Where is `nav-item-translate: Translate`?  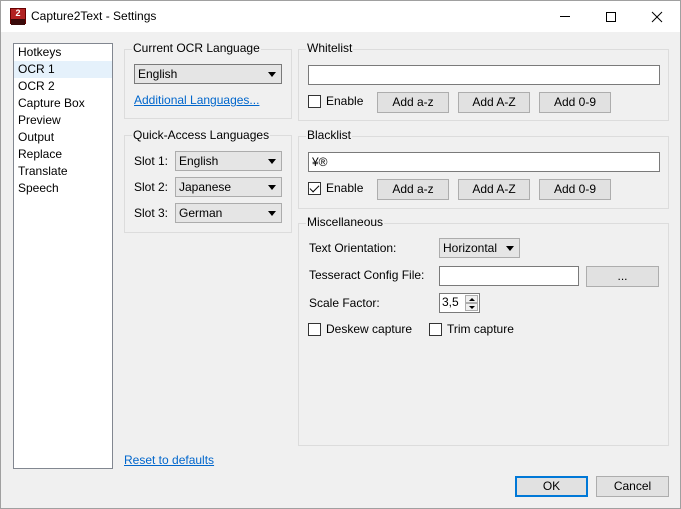
nav-item-translate: Translate is located at coordinates (63, 171).